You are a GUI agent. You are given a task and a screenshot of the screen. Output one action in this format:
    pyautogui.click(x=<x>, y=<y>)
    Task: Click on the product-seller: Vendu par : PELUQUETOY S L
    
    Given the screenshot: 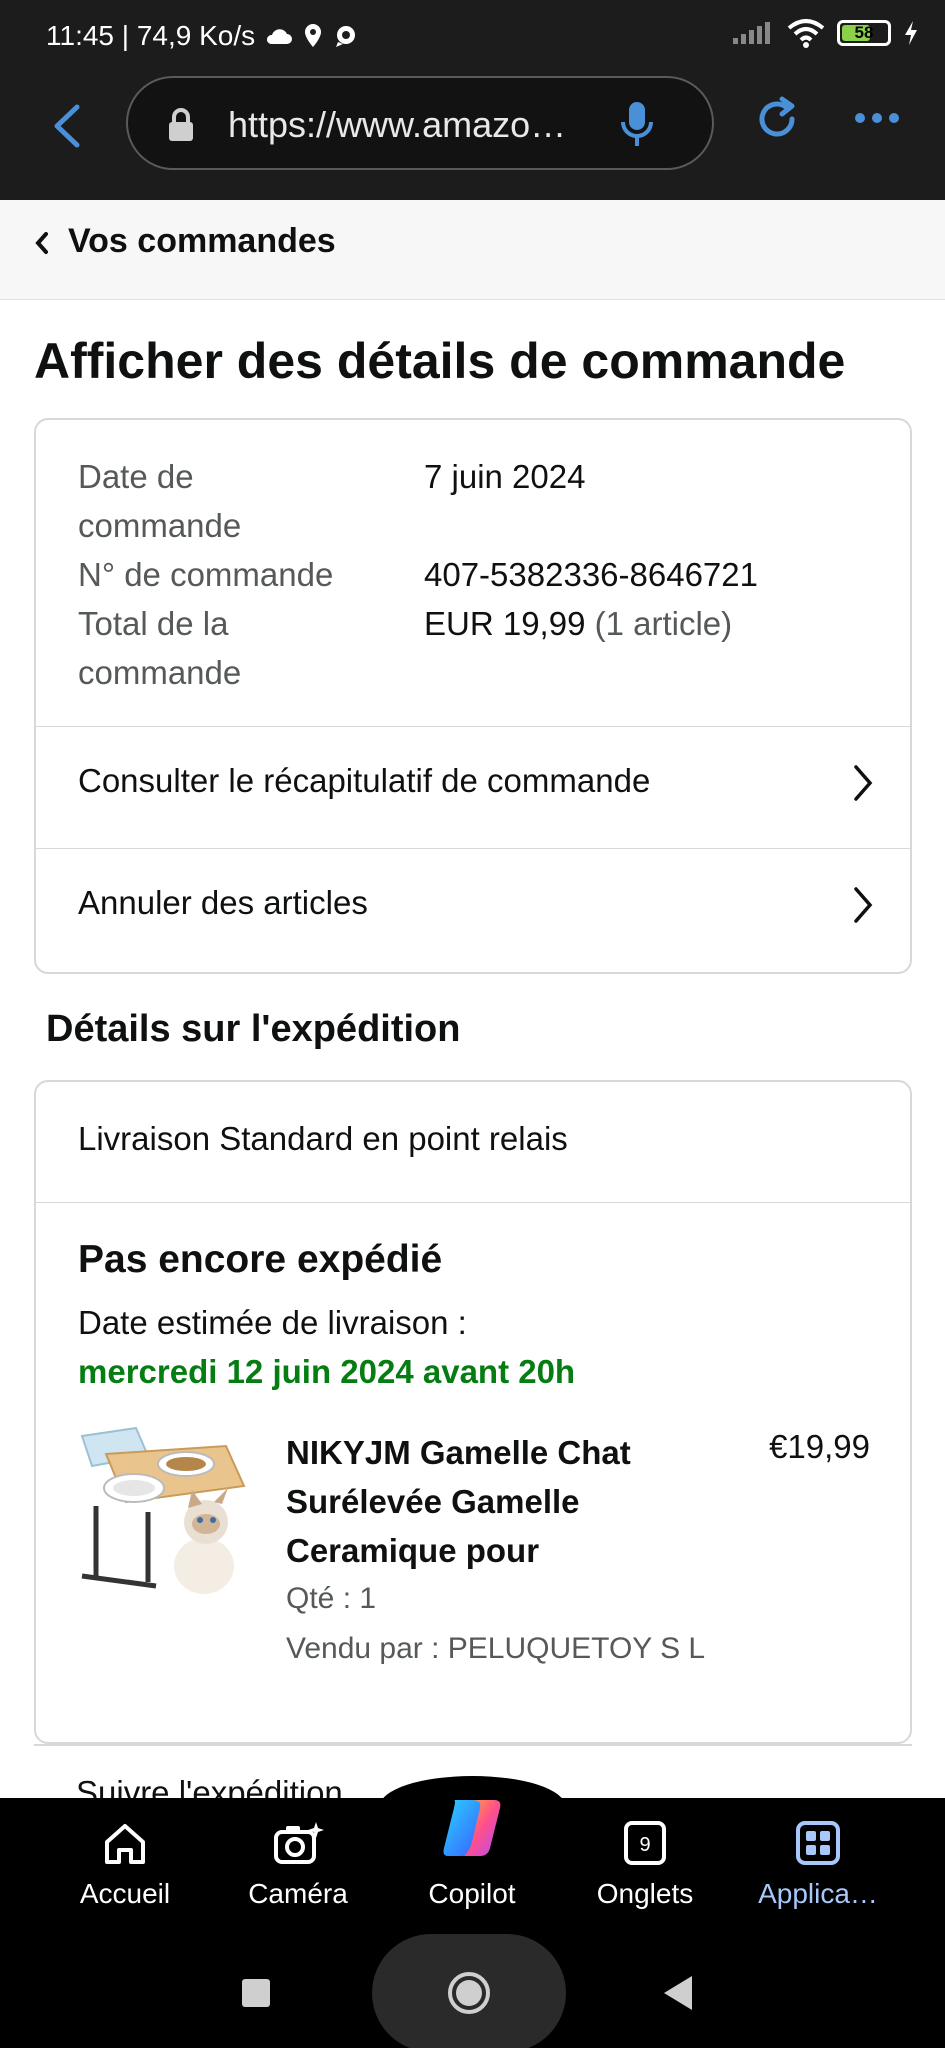 What is the action you would take?
    pyautogui.click(x=496, y=1648)
    